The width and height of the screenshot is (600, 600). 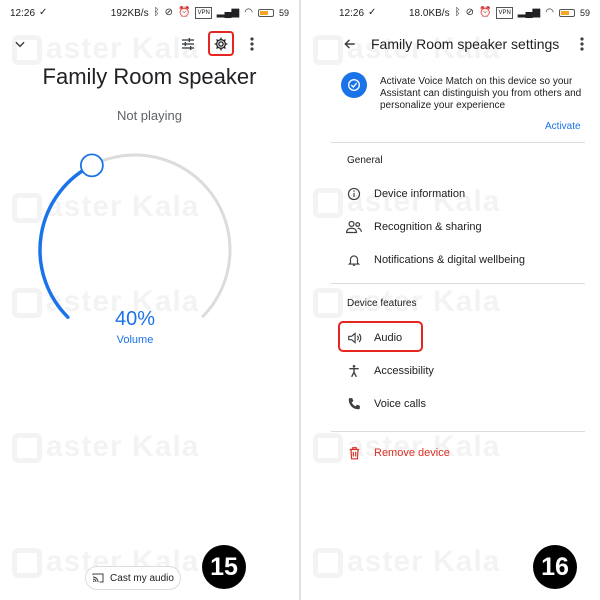 What do you see at coordinates (504, 13) in the screenshot?
I see `vpn-icon: VPN` at bounding box center [504, 13].